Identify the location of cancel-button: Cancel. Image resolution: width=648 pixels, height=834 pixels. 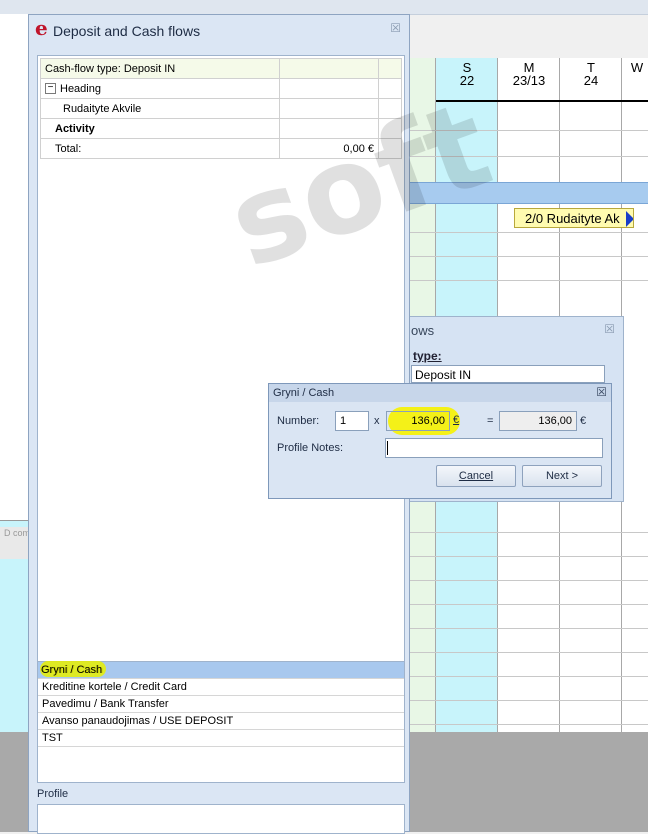
(476, 476).